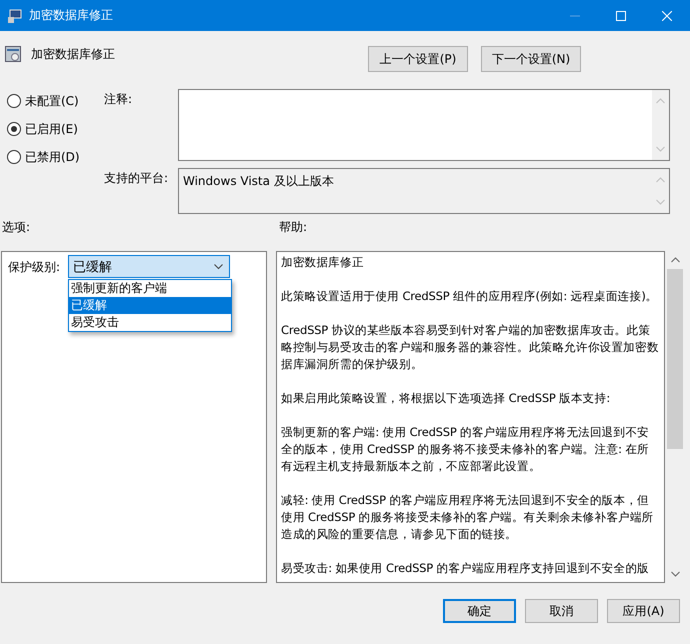 This screenshot has width=690, height=644. Describe the element at coordinates (16, 227) in the screenshot. I see `options-label: 选项:` at that location.